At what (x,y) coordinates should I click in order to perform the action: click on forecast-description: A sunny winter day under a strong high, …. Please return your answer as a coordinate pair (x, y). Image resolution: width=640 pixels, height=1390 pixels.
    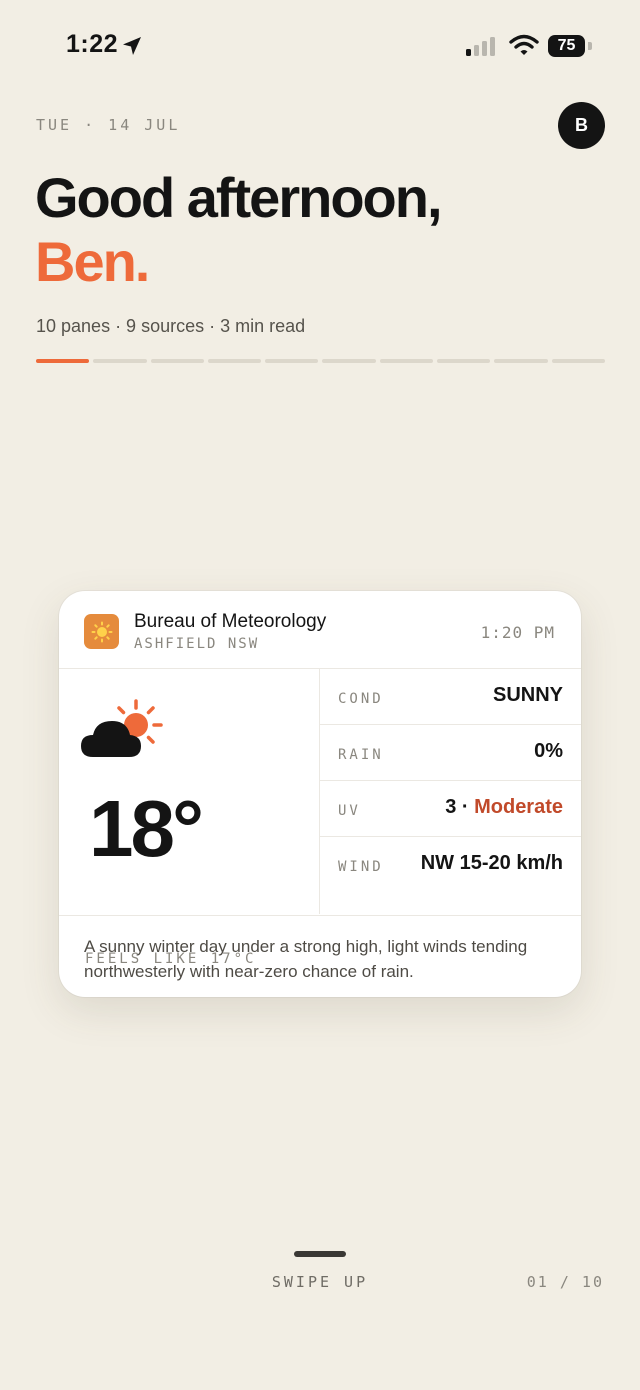
    Looking at the image, I should click on (320, 956).